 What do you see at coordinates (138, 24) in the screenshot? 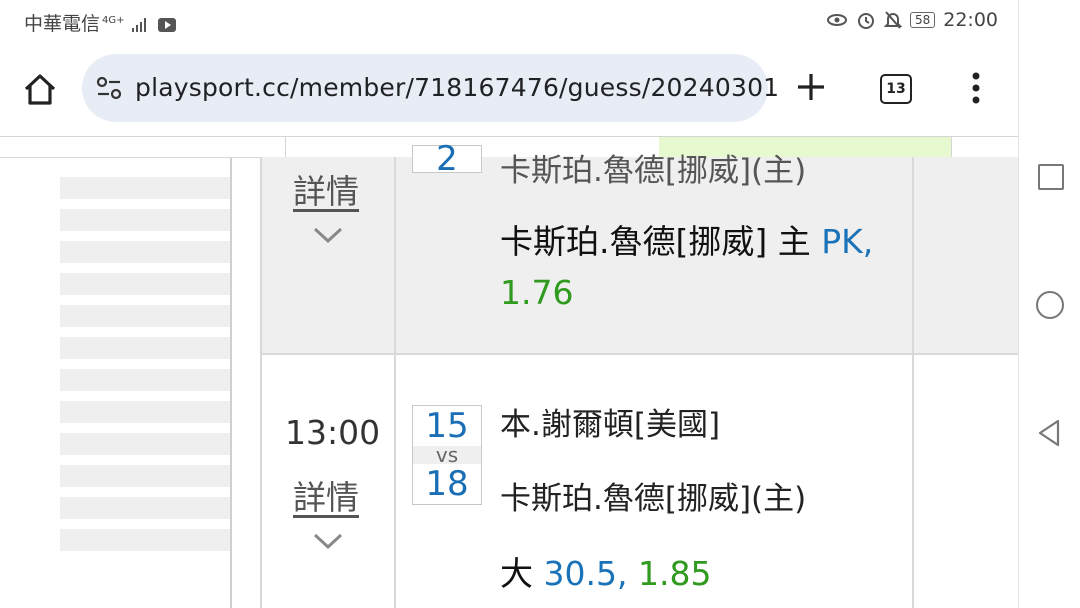
I see `signal-icon` at bounding box center [138, 24].